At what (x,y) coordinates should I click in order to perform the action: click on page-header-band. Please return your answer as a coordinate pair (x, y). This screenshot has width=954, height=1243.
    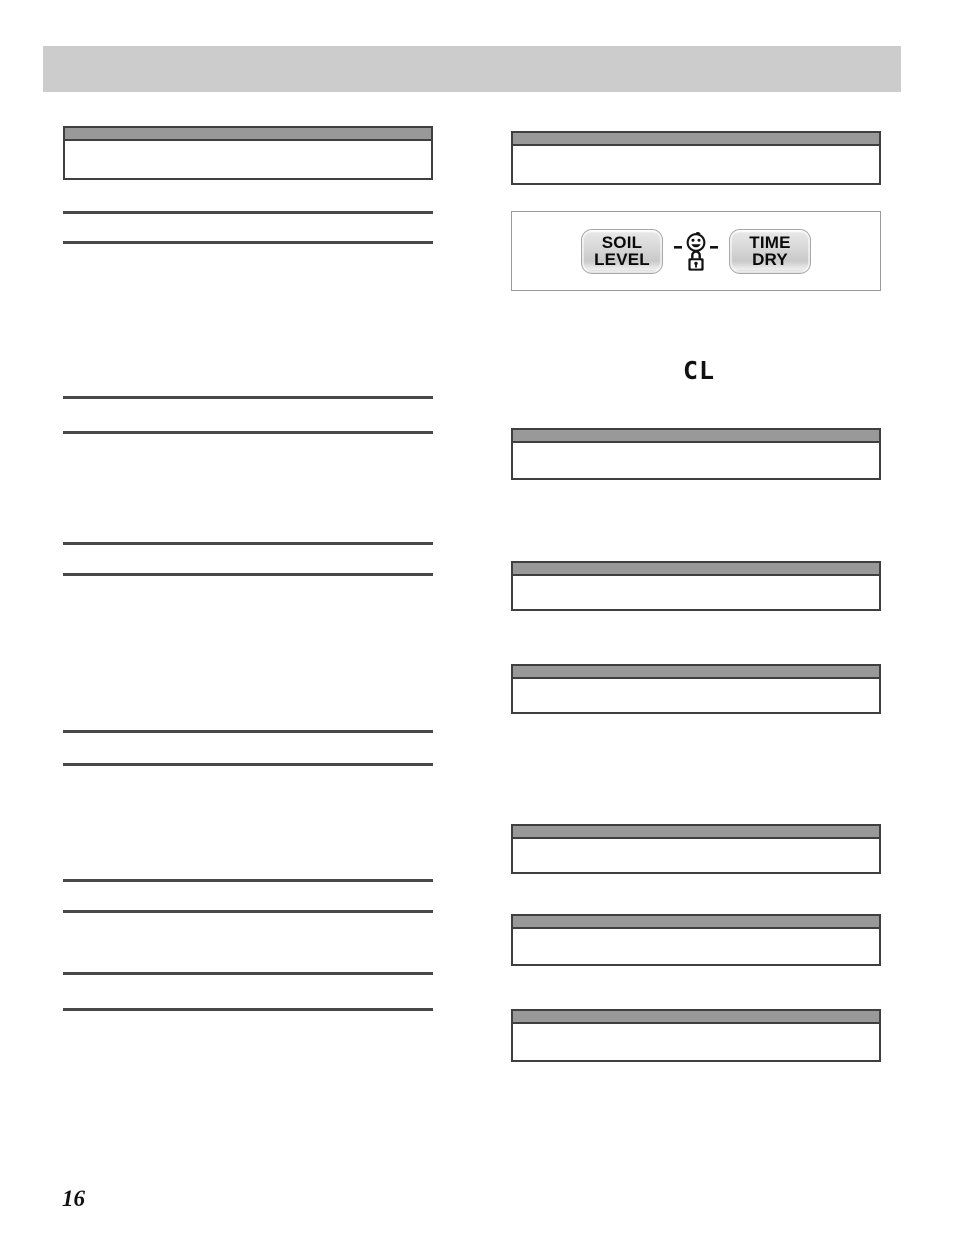
    Looking at the image, I should click on (472, 69).